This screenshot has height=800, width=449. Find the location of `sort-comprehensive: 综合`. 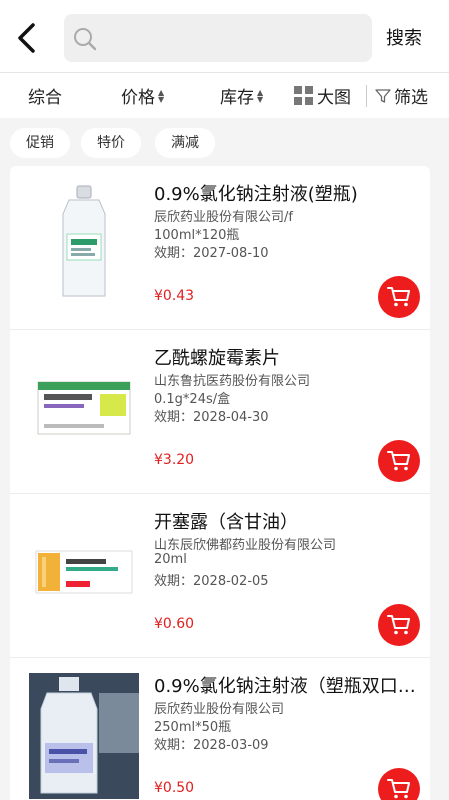

sort-comprehensive: 综合 is located at coordinates (45, 95).